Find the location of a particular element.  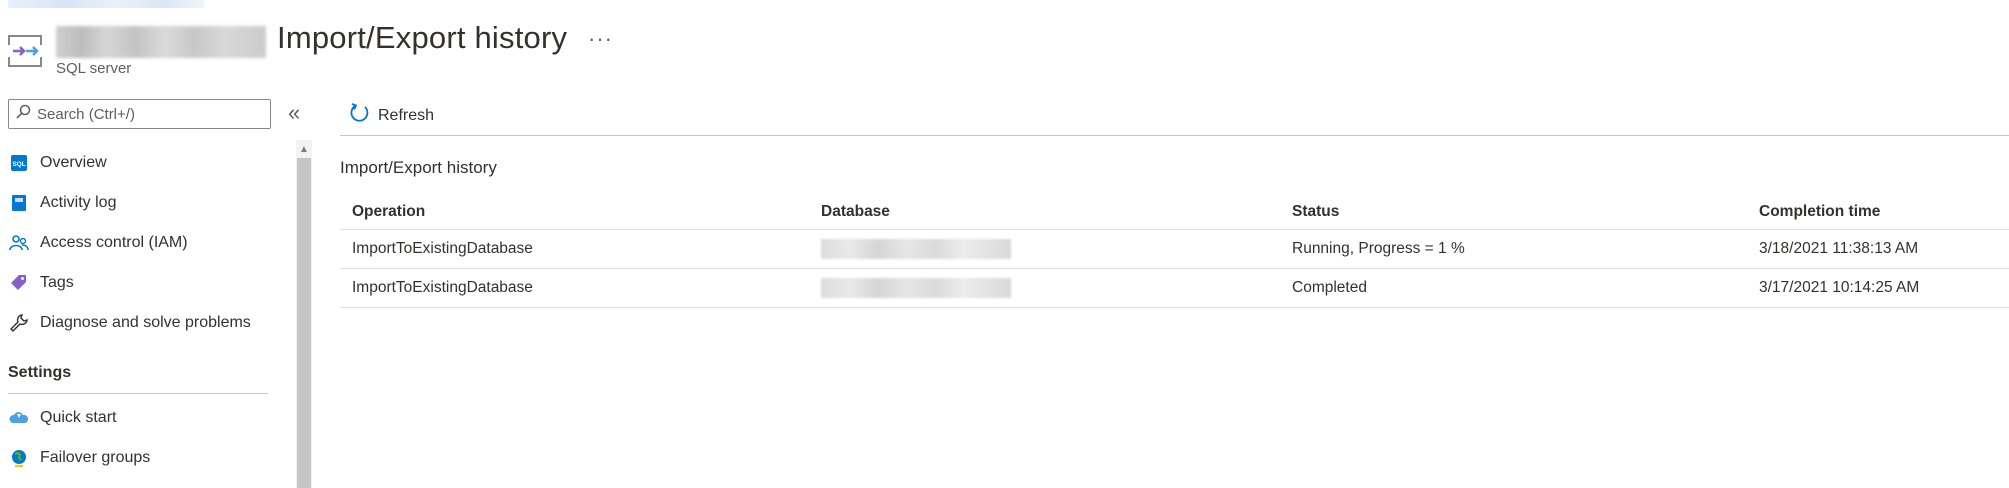

sidebar-item-diagnose: Diagnose and solve problems is located at coordinates (140, 323).